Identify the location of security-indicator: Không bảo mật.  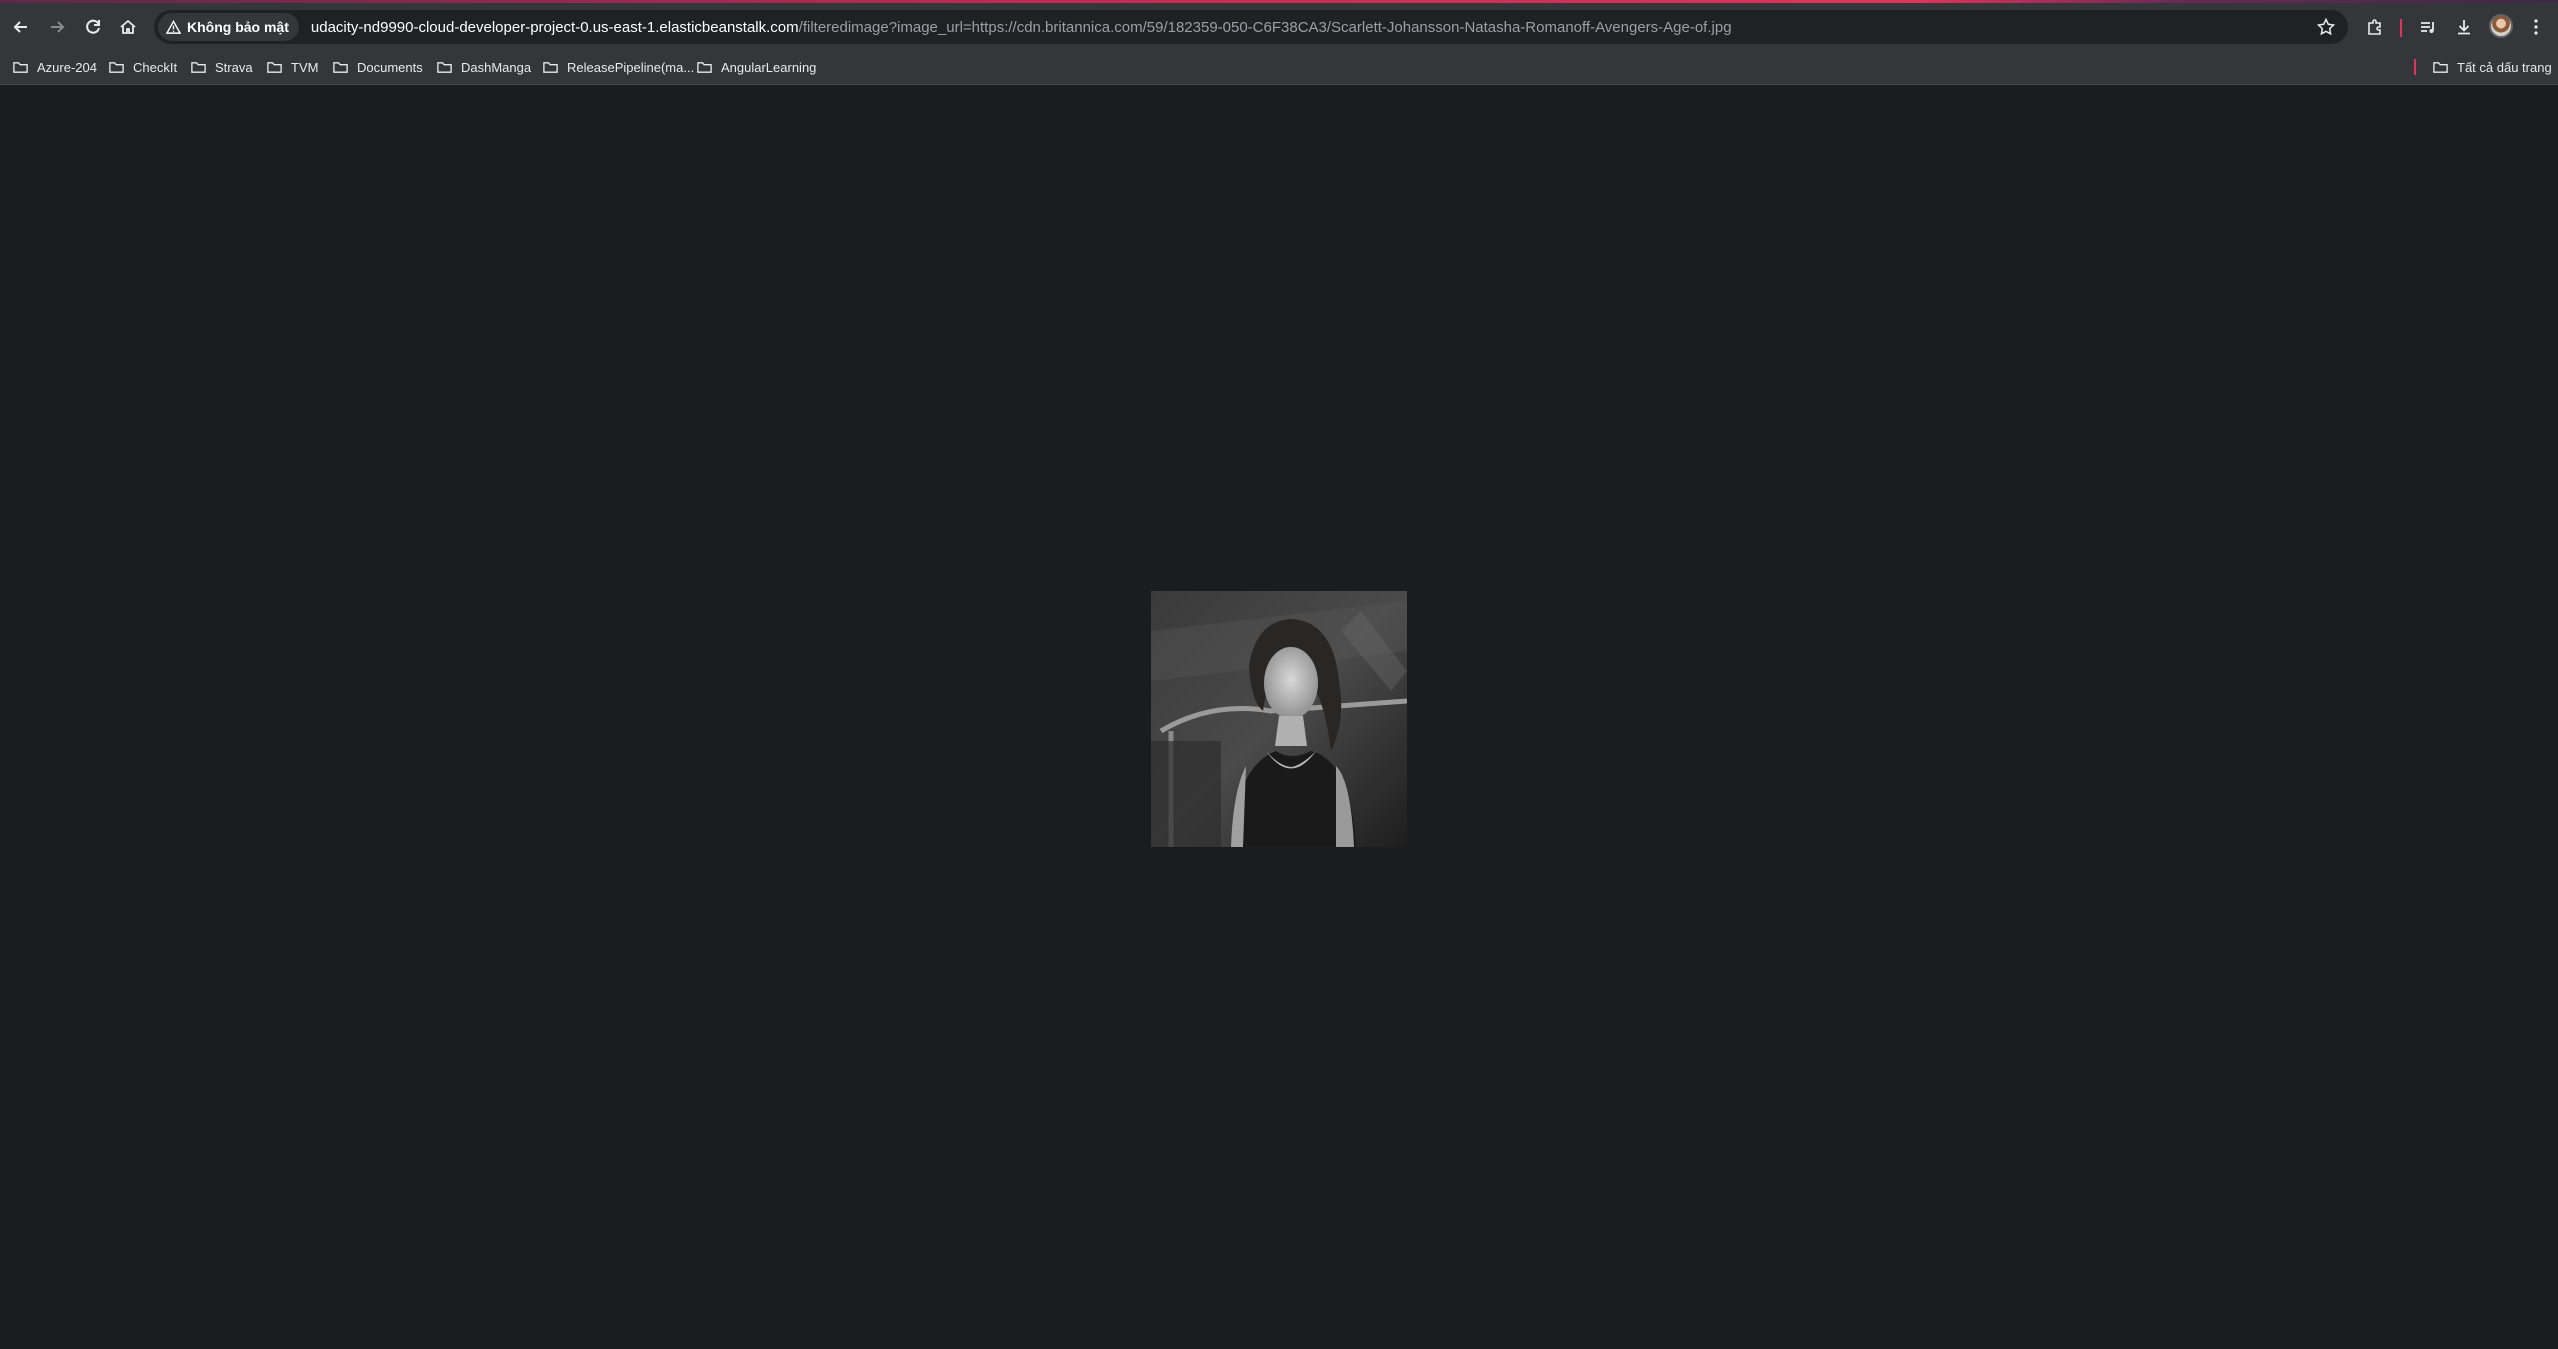
(228, 27).